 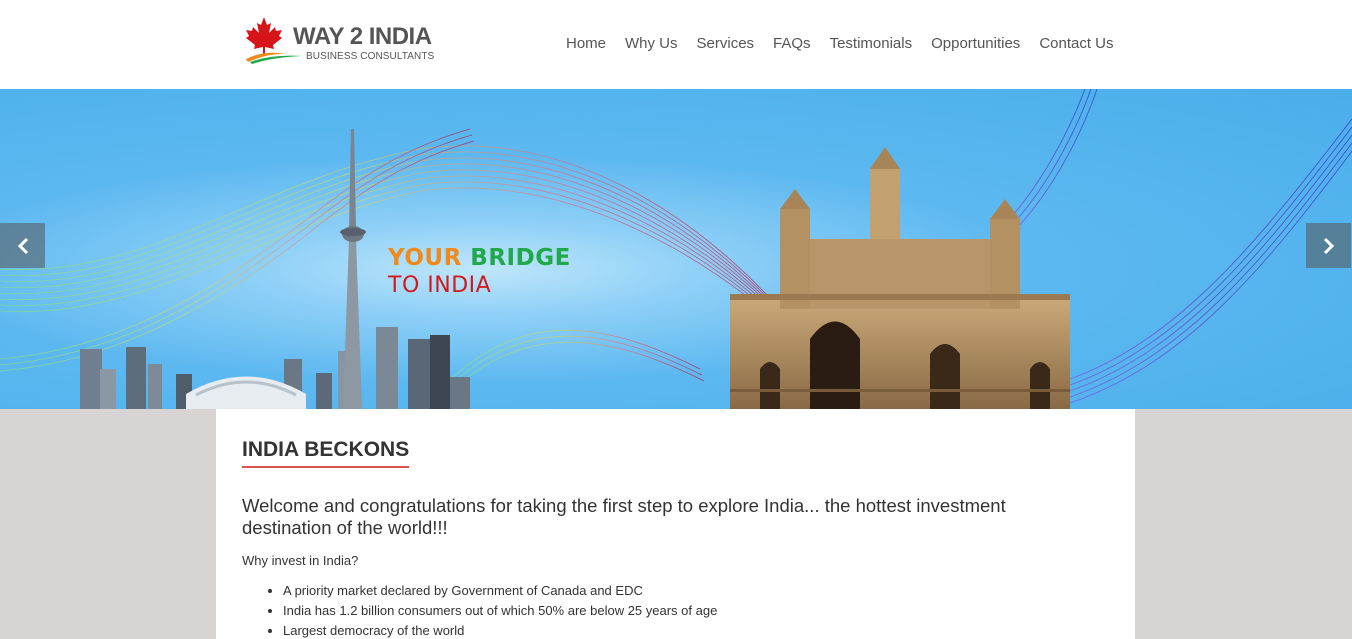 I want to click on list-item: Largest democracy of the world, so click(x=500, y=630).